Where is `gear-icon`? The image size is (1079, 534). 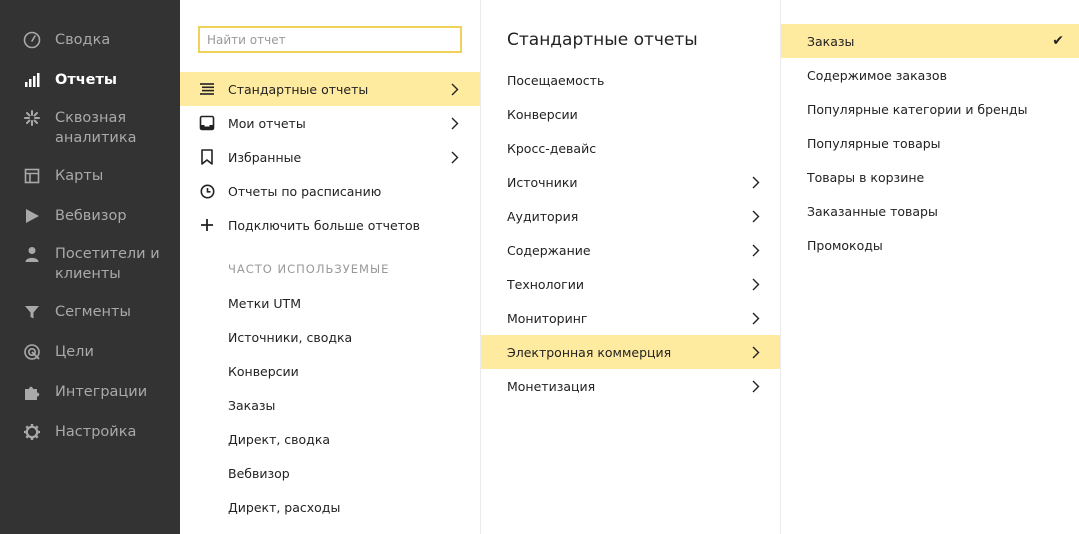
gear-icon is located at coordinates (32, 432).